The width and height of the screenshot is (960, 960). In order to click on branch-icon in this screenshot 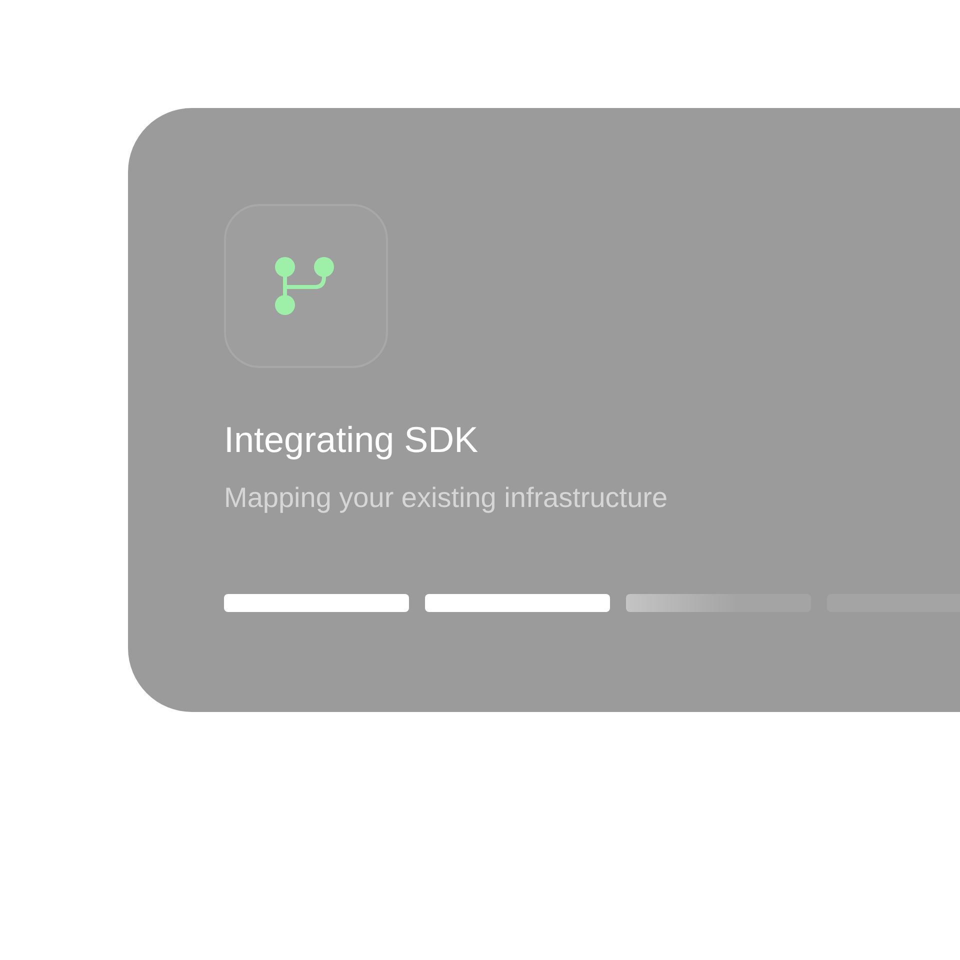, I will do `click(306, 286)`.